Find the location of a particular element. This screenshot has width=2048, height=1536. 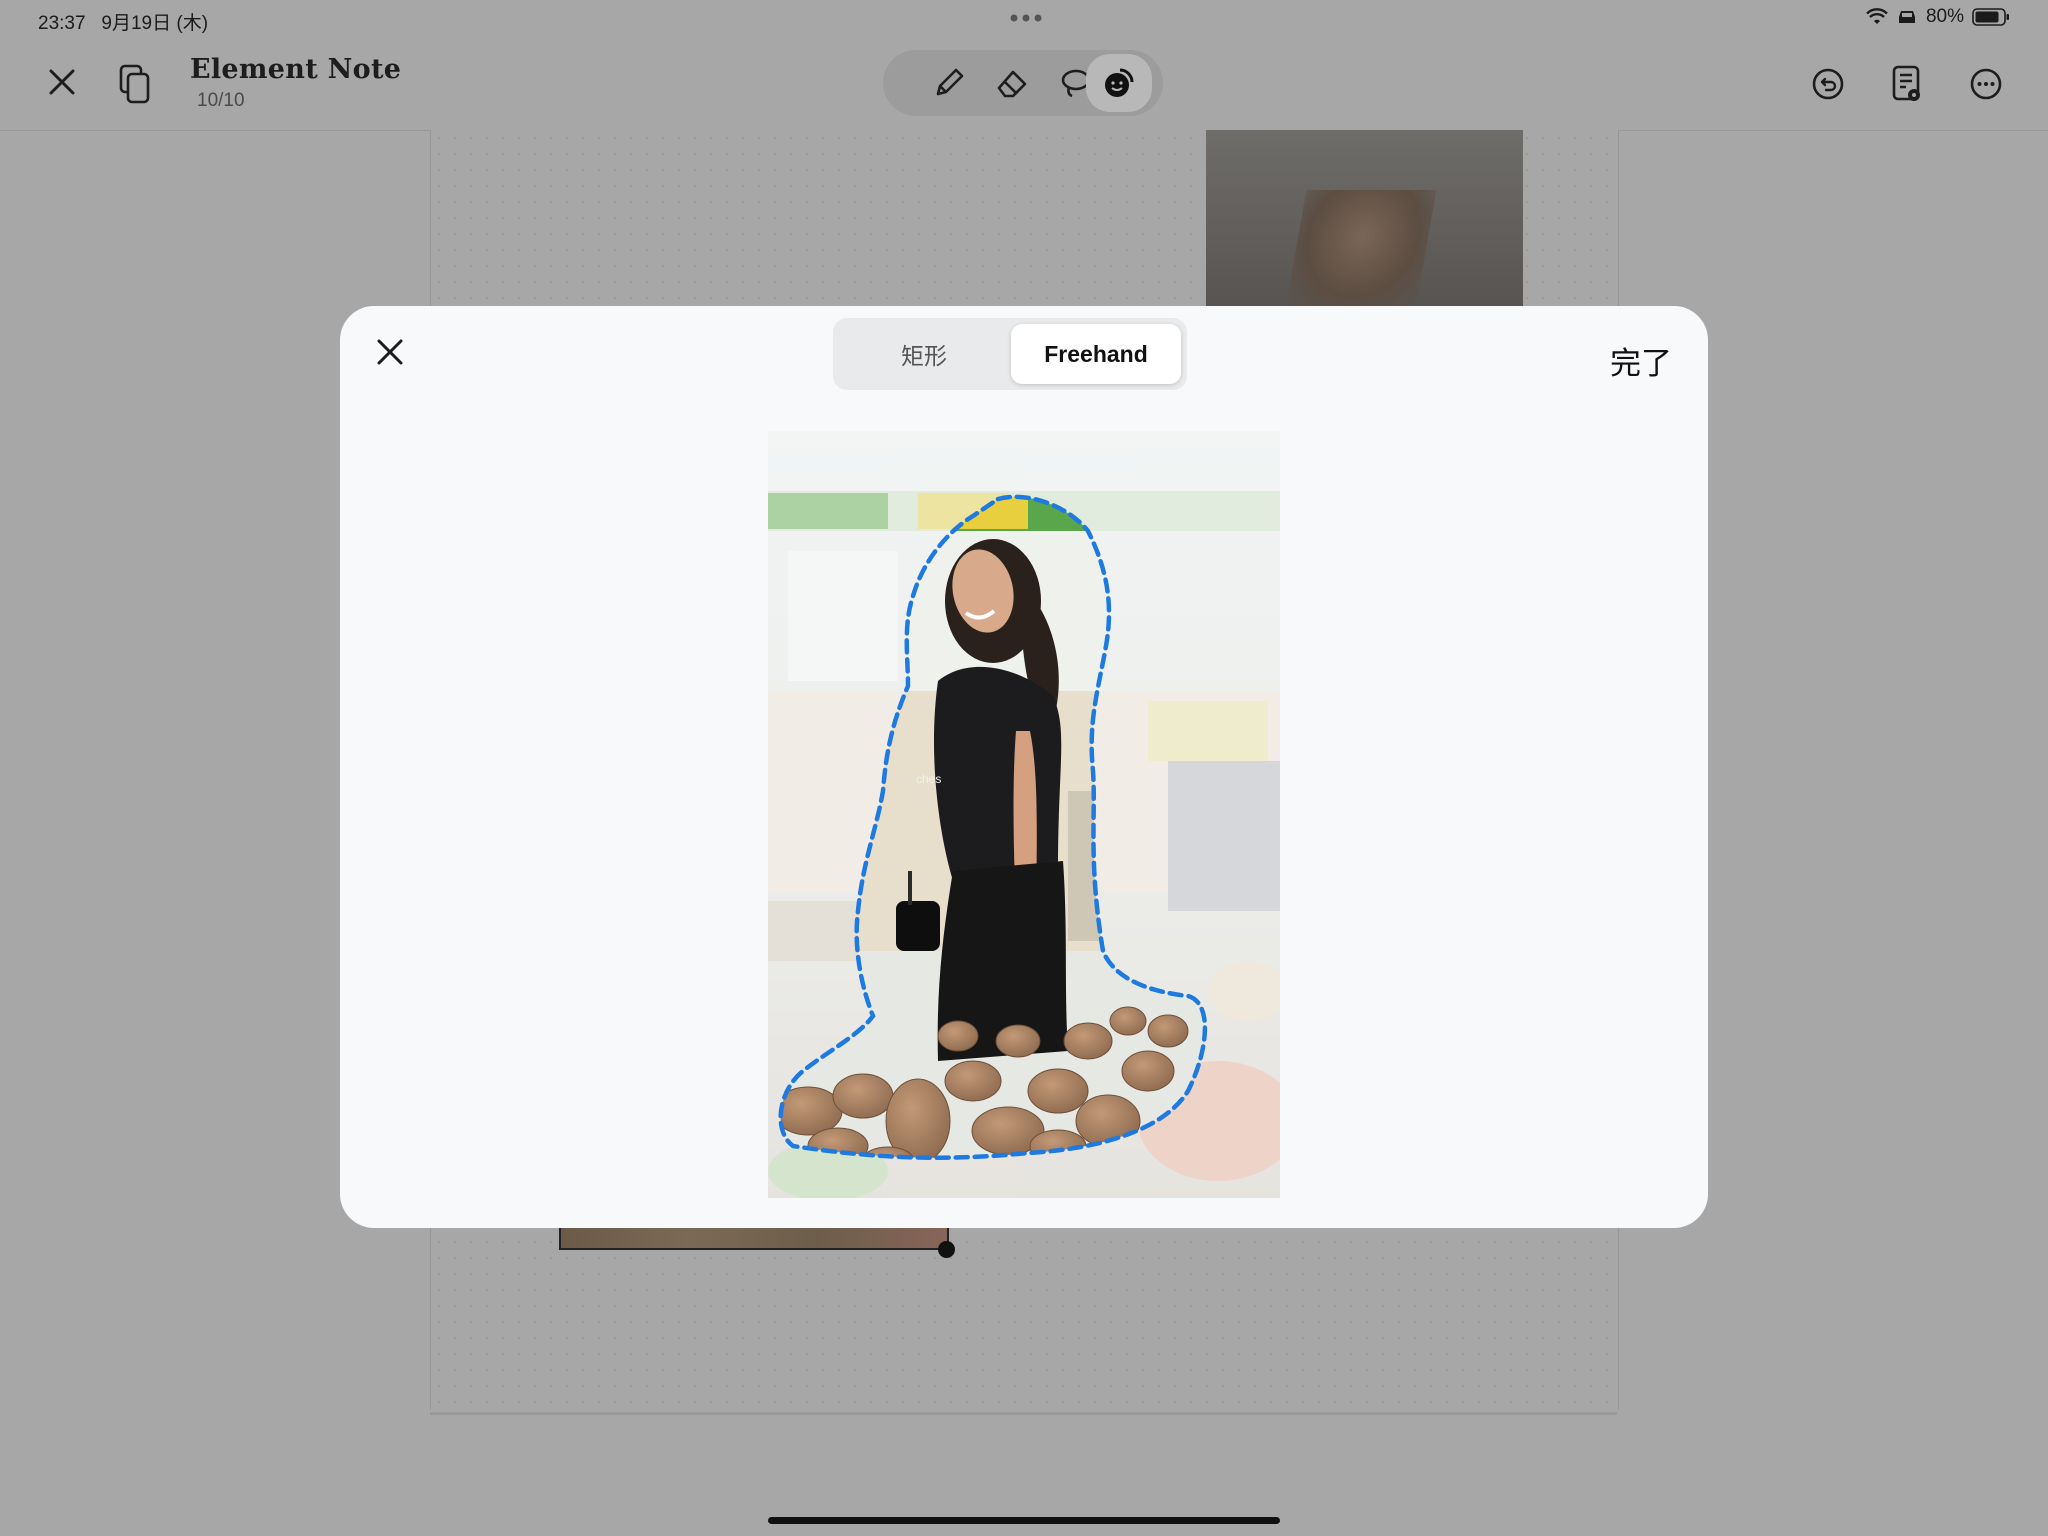

page-count: 10/10 is located at coordinates (221, 100).